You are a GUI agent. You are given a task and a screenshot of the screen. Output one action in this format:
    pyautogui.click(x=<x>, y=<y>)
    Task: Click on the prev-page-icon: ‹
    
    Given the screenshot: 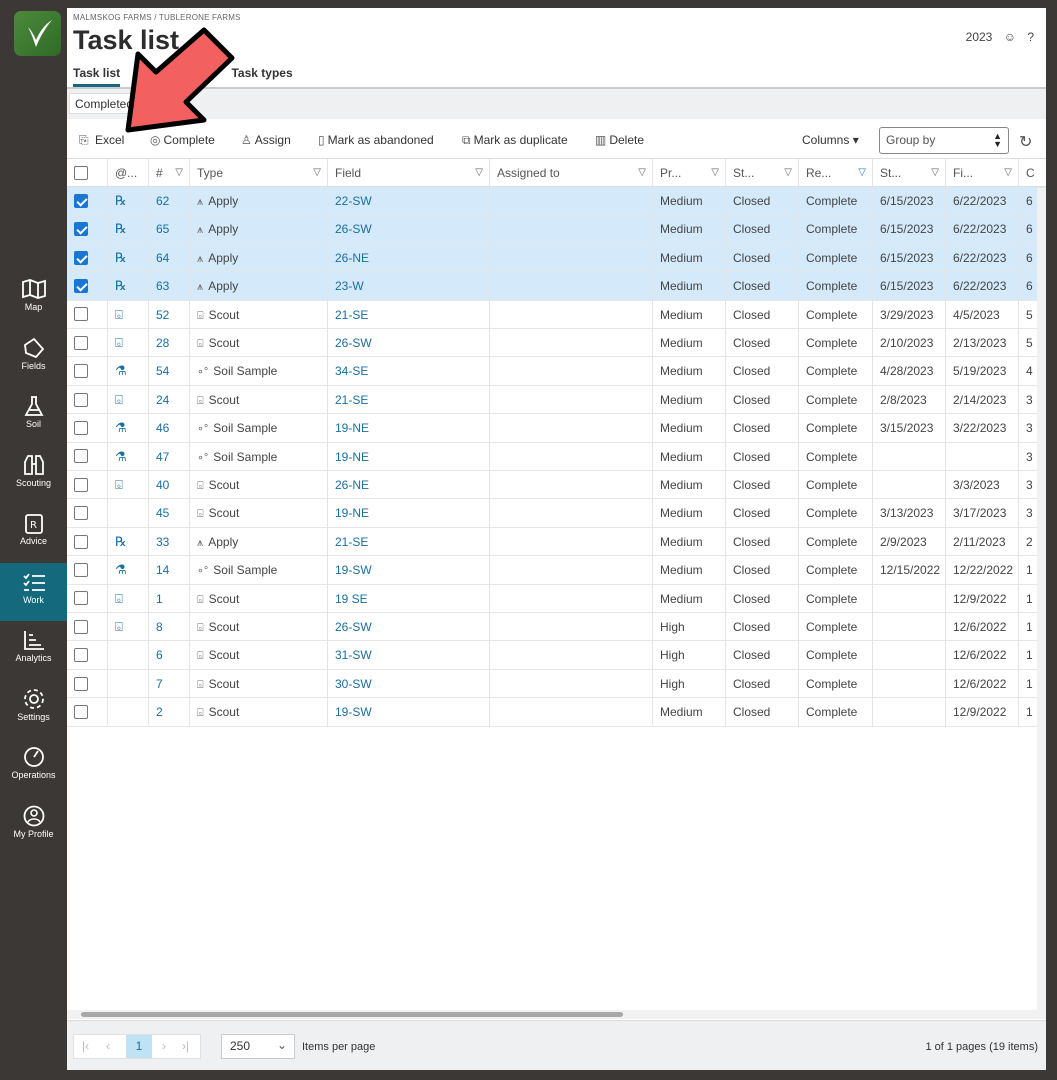 What is the action you would take?
    pyautogui.click(x=108, y=1046)
    